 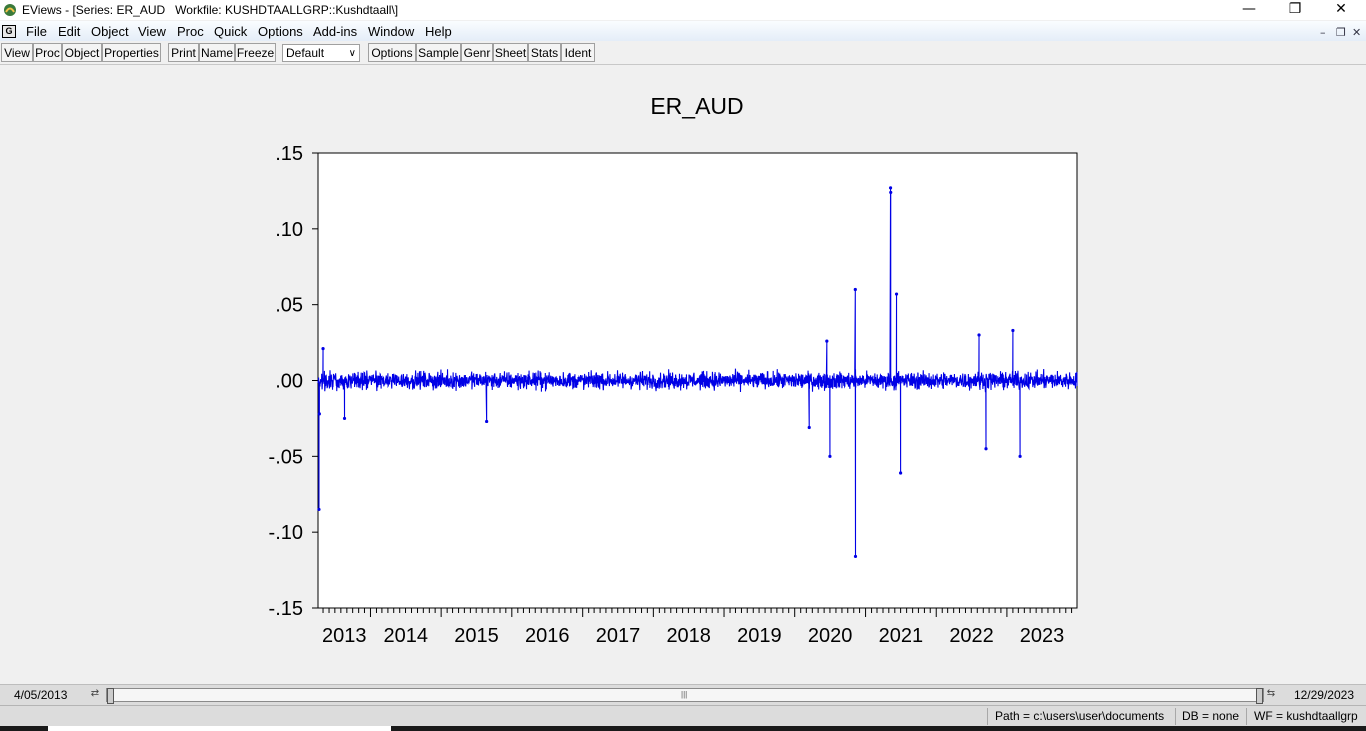 I want to click on chart-title: ER_AUD, so click(x=696, y=106).